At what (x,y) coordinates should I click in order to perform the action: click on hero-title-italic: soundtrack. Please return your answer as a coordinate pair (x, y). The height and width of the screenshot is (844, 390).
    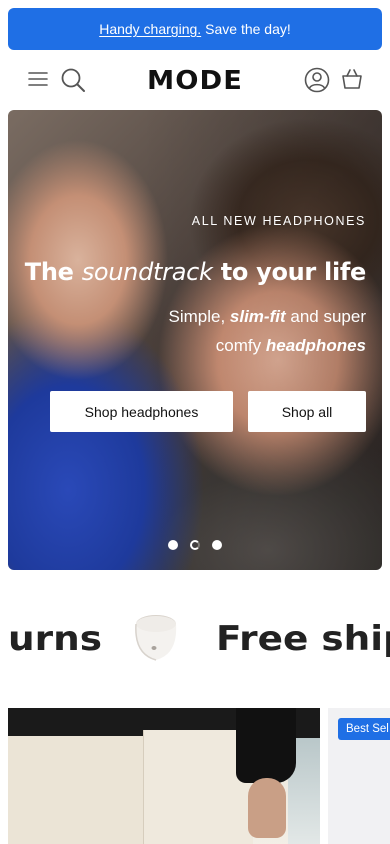
    Looking at the image, I should click on (147, 272).